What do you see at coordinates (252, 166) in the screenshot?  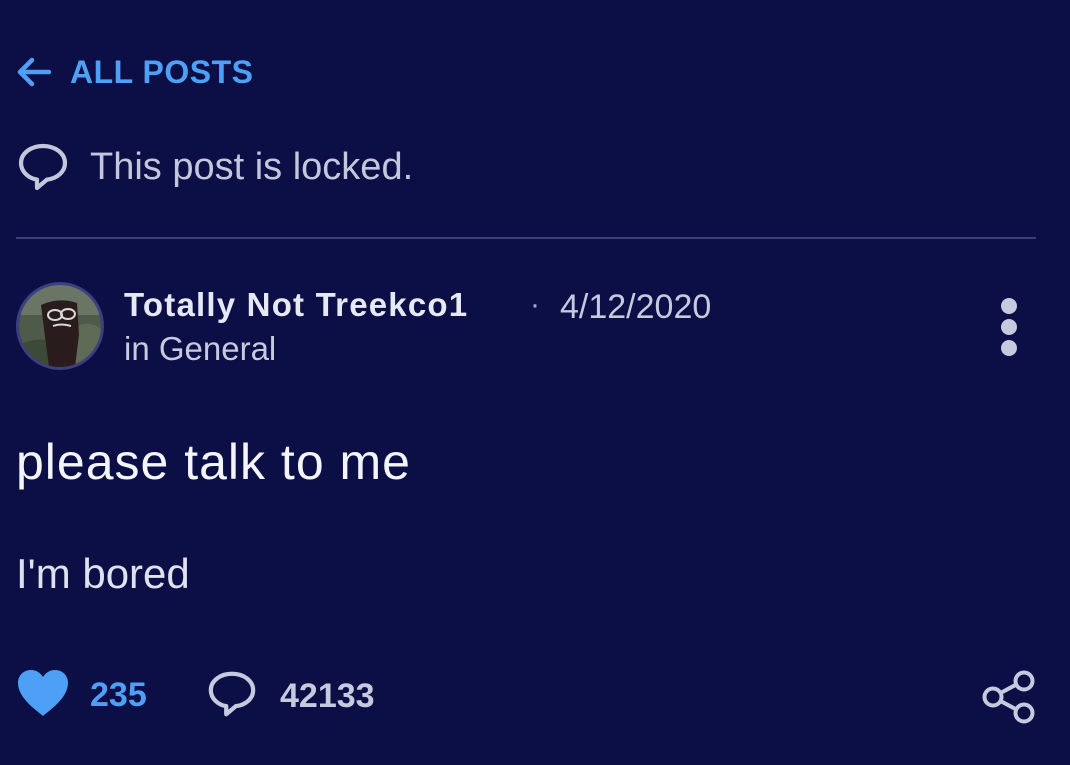 I see `locked-notice-text: This post is locked.` at bounding box center [252, 166].